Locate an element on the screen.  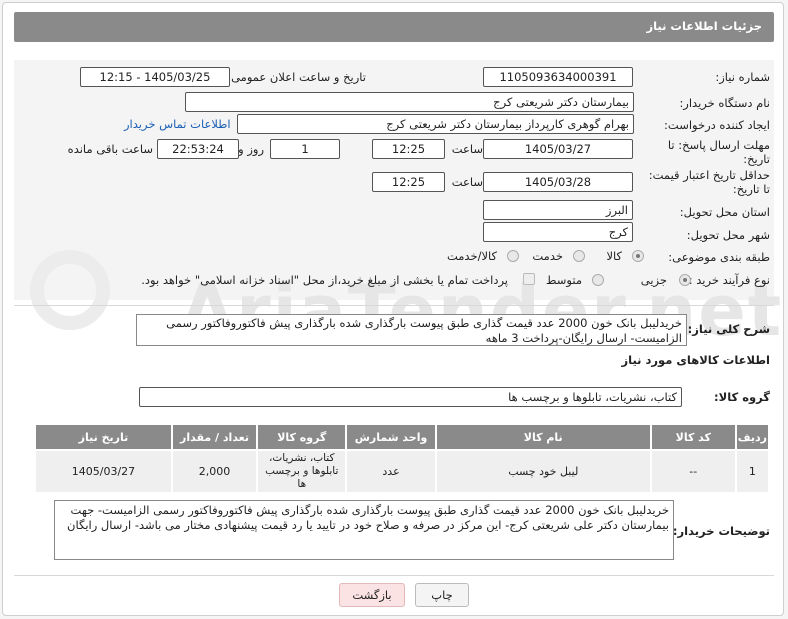
process-minor-label: جزیی is located at coordinates (653, 280).